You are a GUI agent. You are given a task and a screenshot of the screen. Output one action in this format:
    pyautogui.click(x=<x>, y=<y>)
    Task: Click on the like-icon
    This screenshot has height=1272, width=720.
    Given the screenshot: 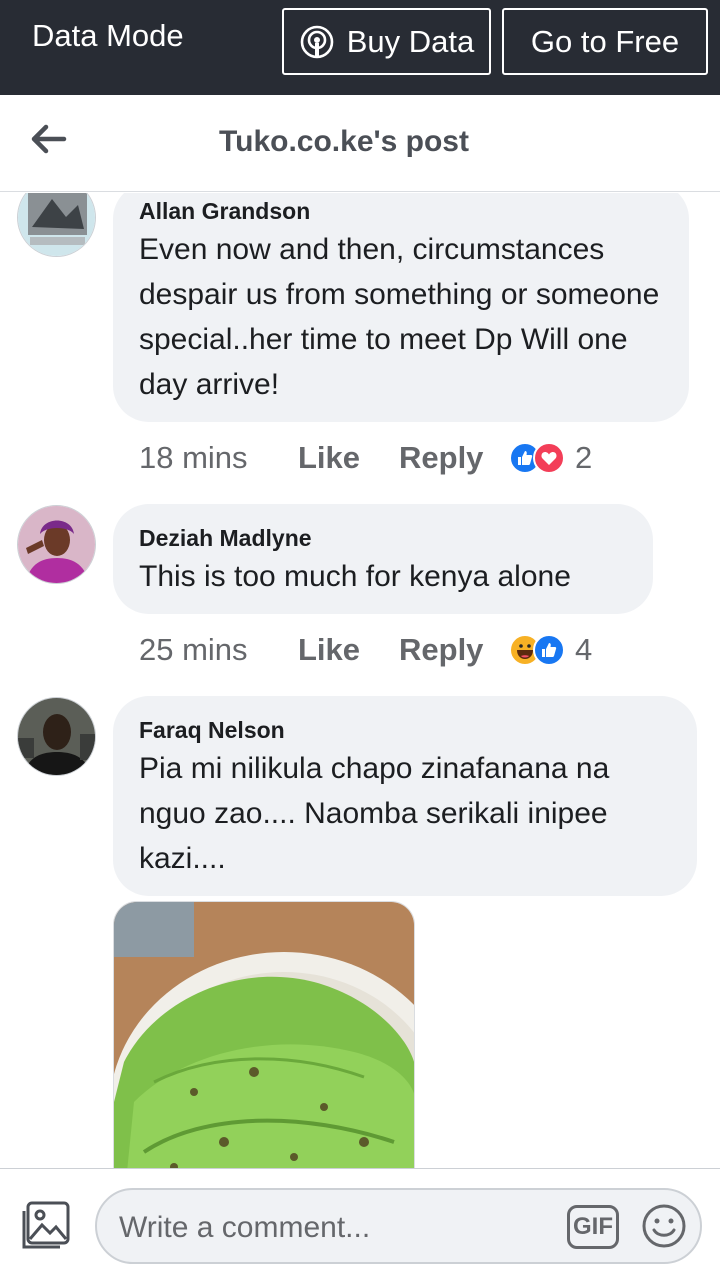 What is the action you would take?
    pyautogui.click(x=549, y=650)
    